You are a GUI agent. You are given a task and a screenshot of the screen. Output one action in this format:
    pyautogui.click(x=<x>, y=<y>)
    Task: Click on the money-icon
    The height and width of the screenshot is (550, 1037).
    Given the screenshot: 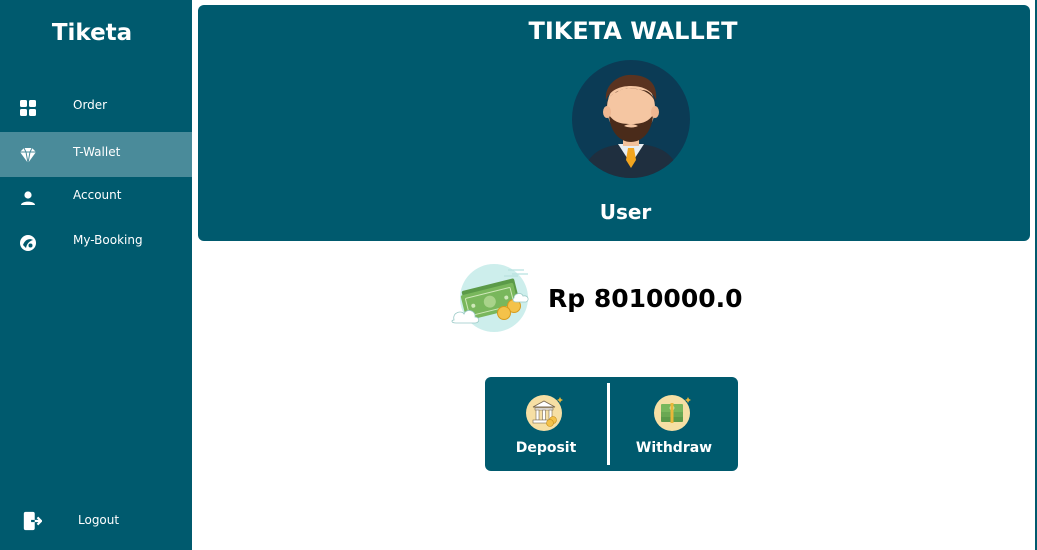 What is the action you would take?
    pyautogui.click(x=490, y=298)
    